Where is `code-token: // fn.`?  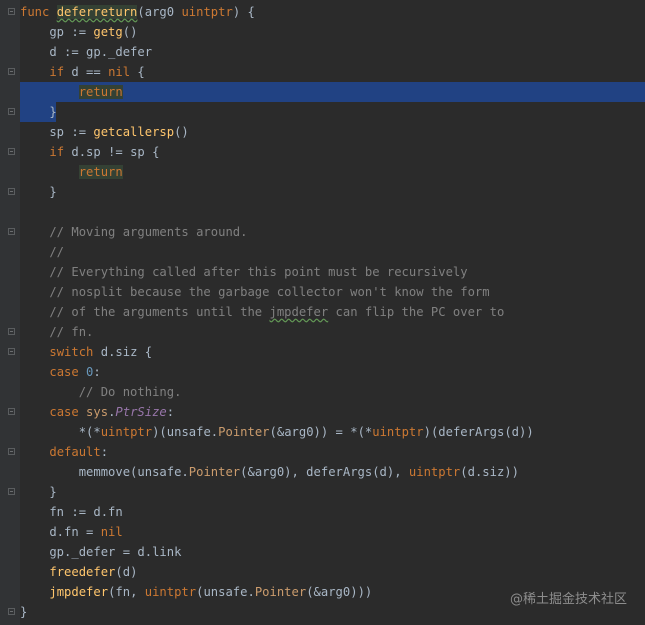 code-token: // fn. is located at coordinates (57, 332).